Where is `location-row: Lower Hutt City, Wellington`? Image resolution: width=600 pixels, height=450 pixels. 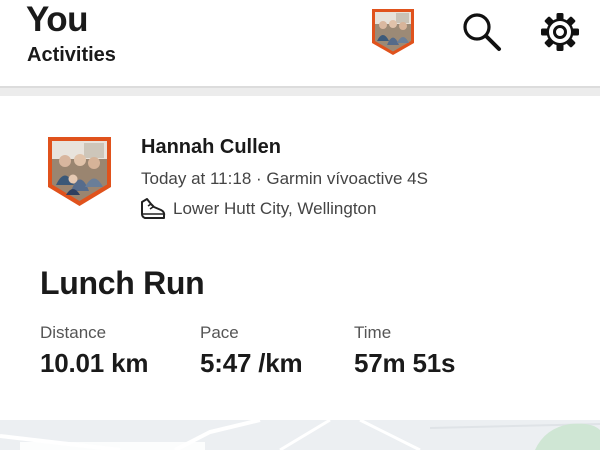
location-row: Lower Hutt City, Wellington is located at coordinates (257, 209).